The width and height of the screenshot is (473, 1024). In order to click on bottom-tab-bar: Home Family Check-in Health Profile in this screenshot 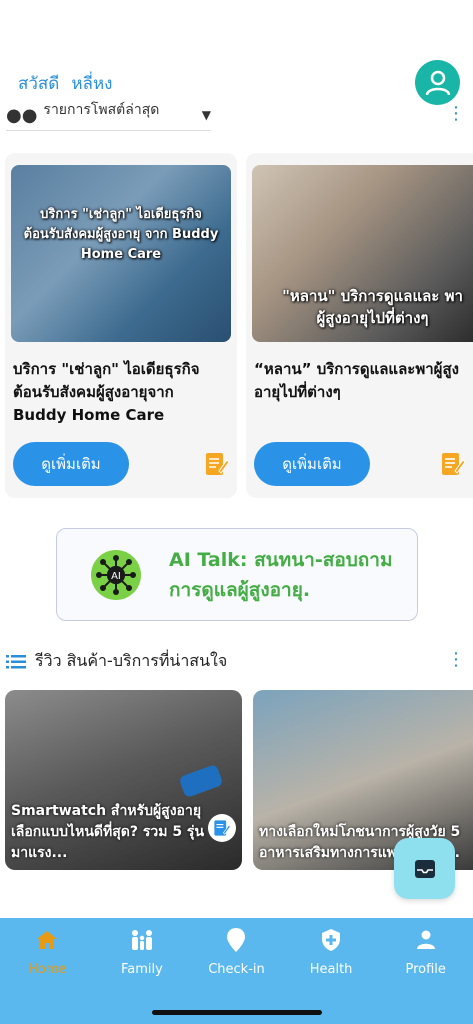, I will do `click(236, 971)`.